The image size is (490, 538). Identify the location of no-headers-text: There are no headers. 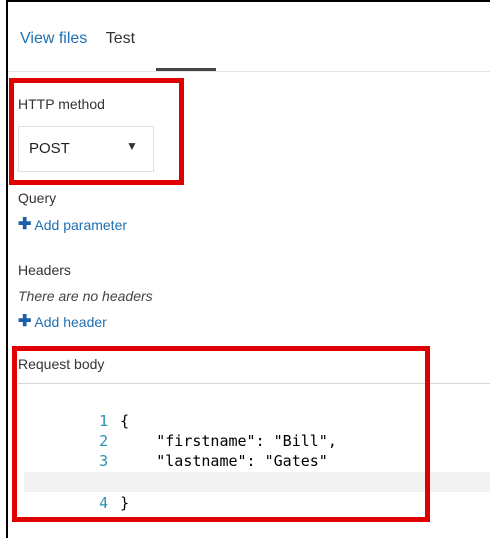
(85, 296).